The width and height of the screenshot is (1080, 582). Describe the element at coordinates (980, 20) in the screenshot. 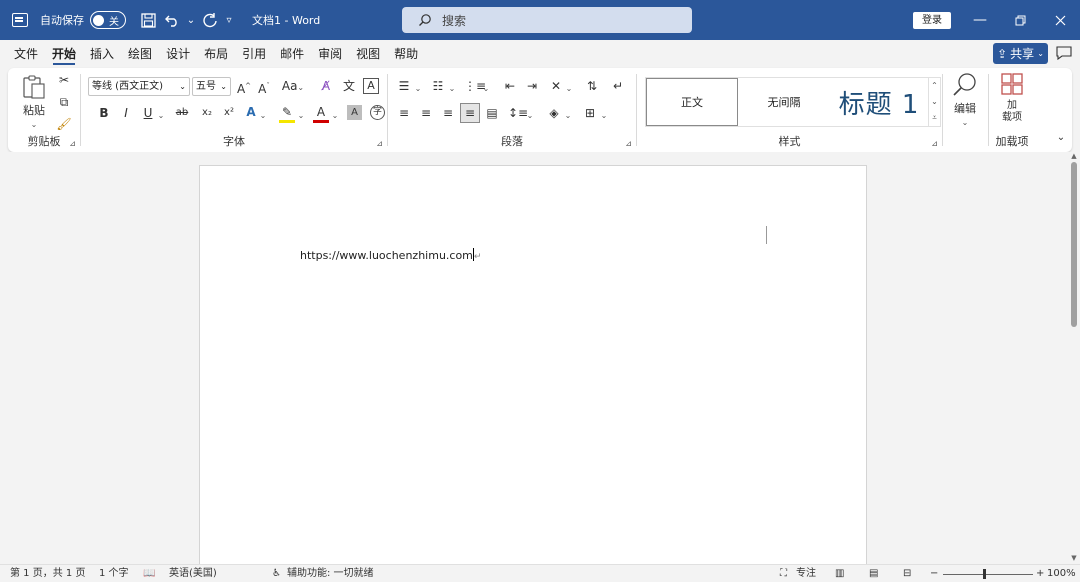

I see `minimize-icon: —` at that location.